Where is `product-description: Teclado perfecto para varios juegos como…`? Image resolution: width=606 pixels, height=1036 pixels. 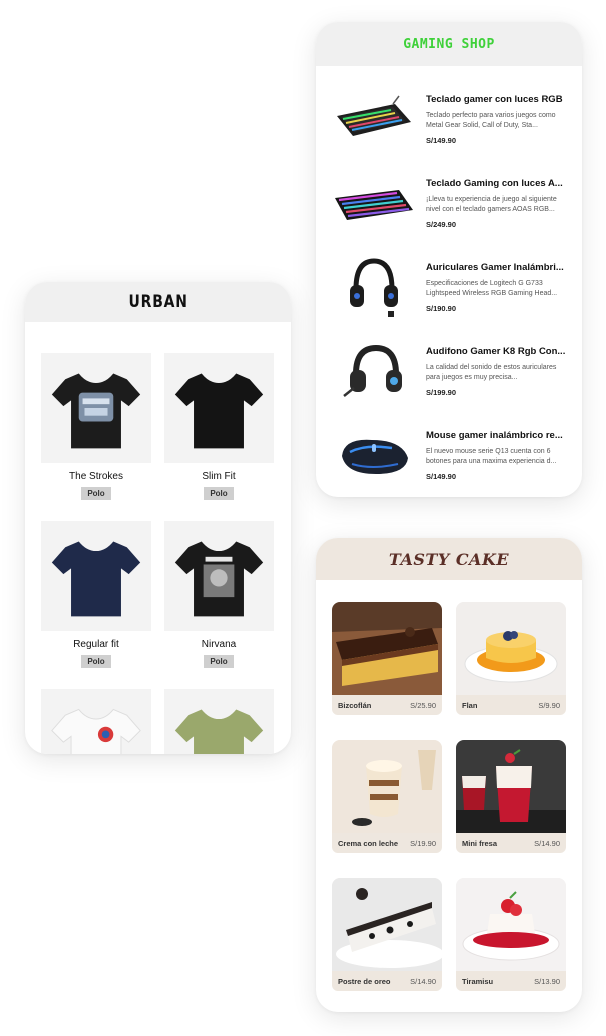
product-description: Teclado perfecto para varios juegos como… is located at coordinates (491, 120).